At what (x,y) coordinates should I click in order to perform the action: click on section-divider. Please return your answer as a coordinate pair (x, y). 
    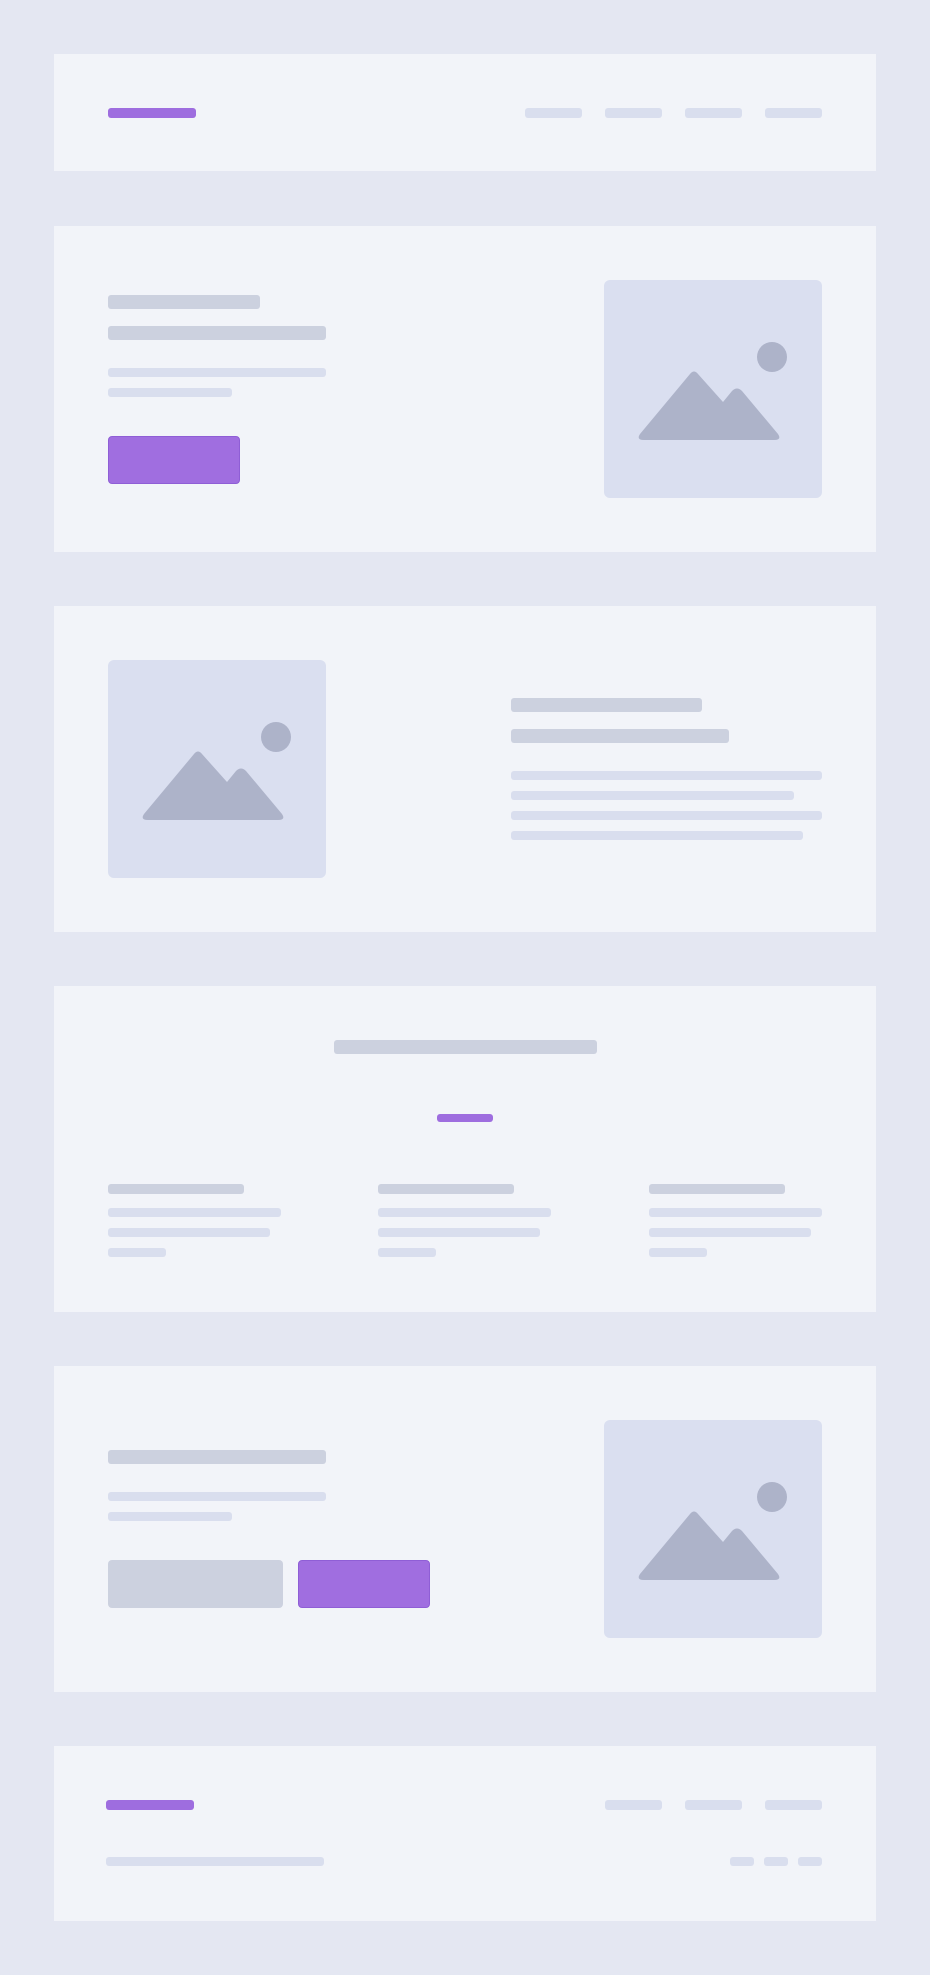
    Looking at the image, I should click on (465, 1118).